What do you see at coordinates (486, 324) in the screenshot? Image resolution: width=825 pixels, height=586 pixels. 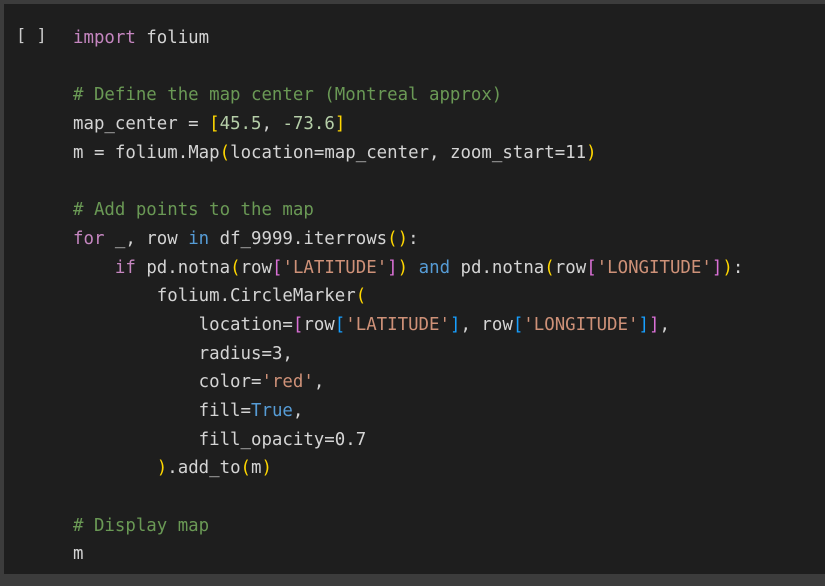 I see `code-token: , row` at bounding box center [486, 324].